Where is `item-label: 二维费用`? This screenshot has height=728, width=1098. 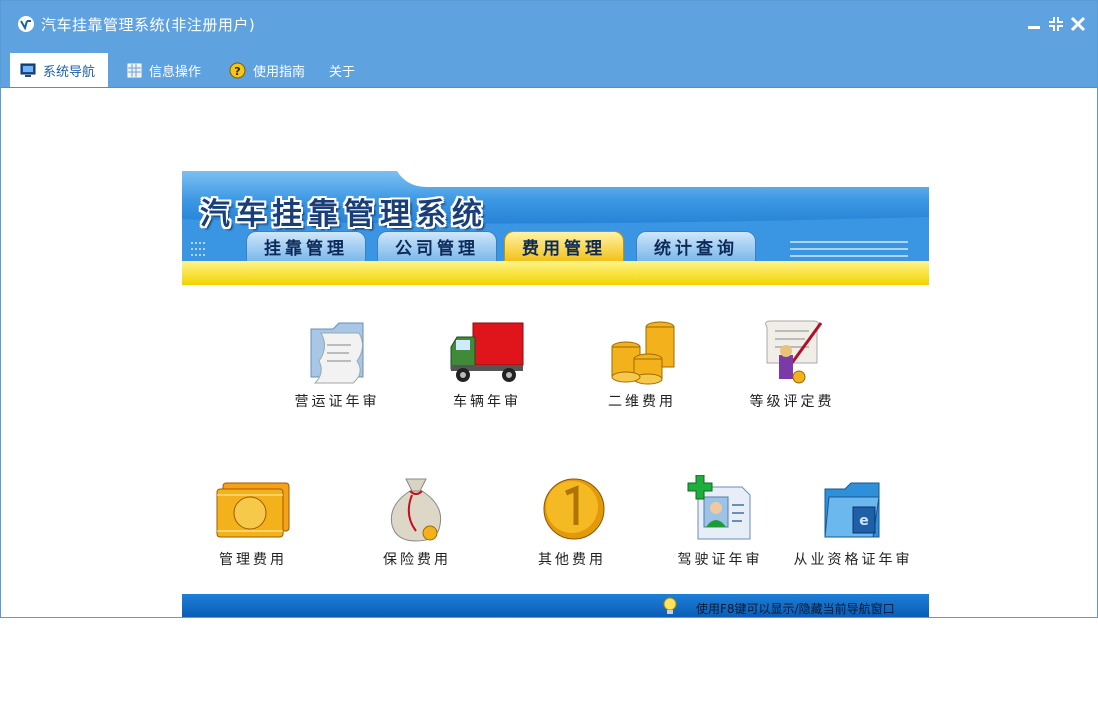
item-label: 二维费用 is located at coordinates (642, 402).